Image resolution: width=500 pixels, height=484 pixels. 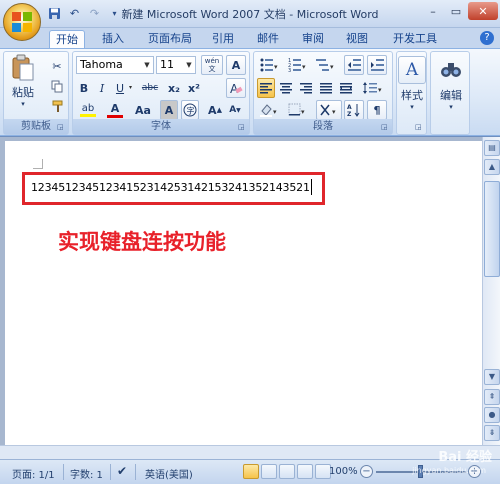 What do you see at coordinates (122, 471) in the screenshot?
I see `proofing-icon: ✔` at bounding box center [122, 471].